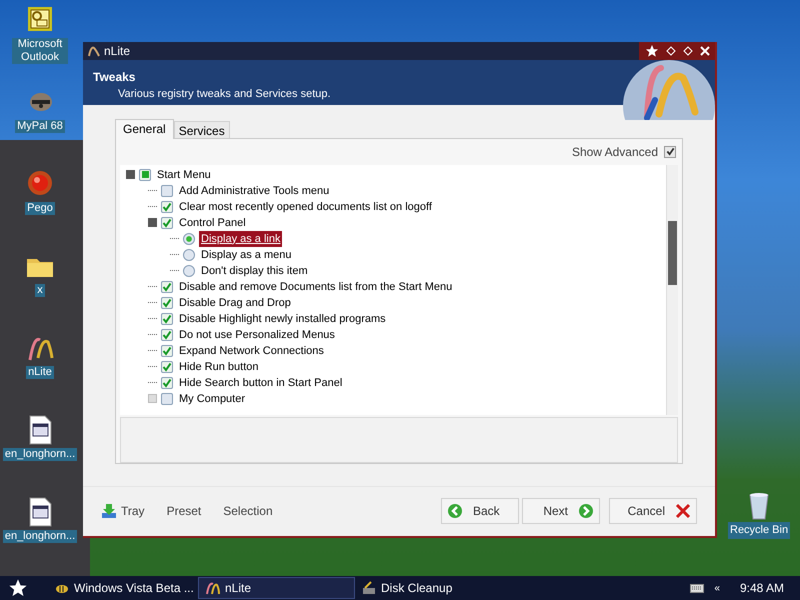  I want to click on show-advanced-label: Show Advanced, so click(615, 152).